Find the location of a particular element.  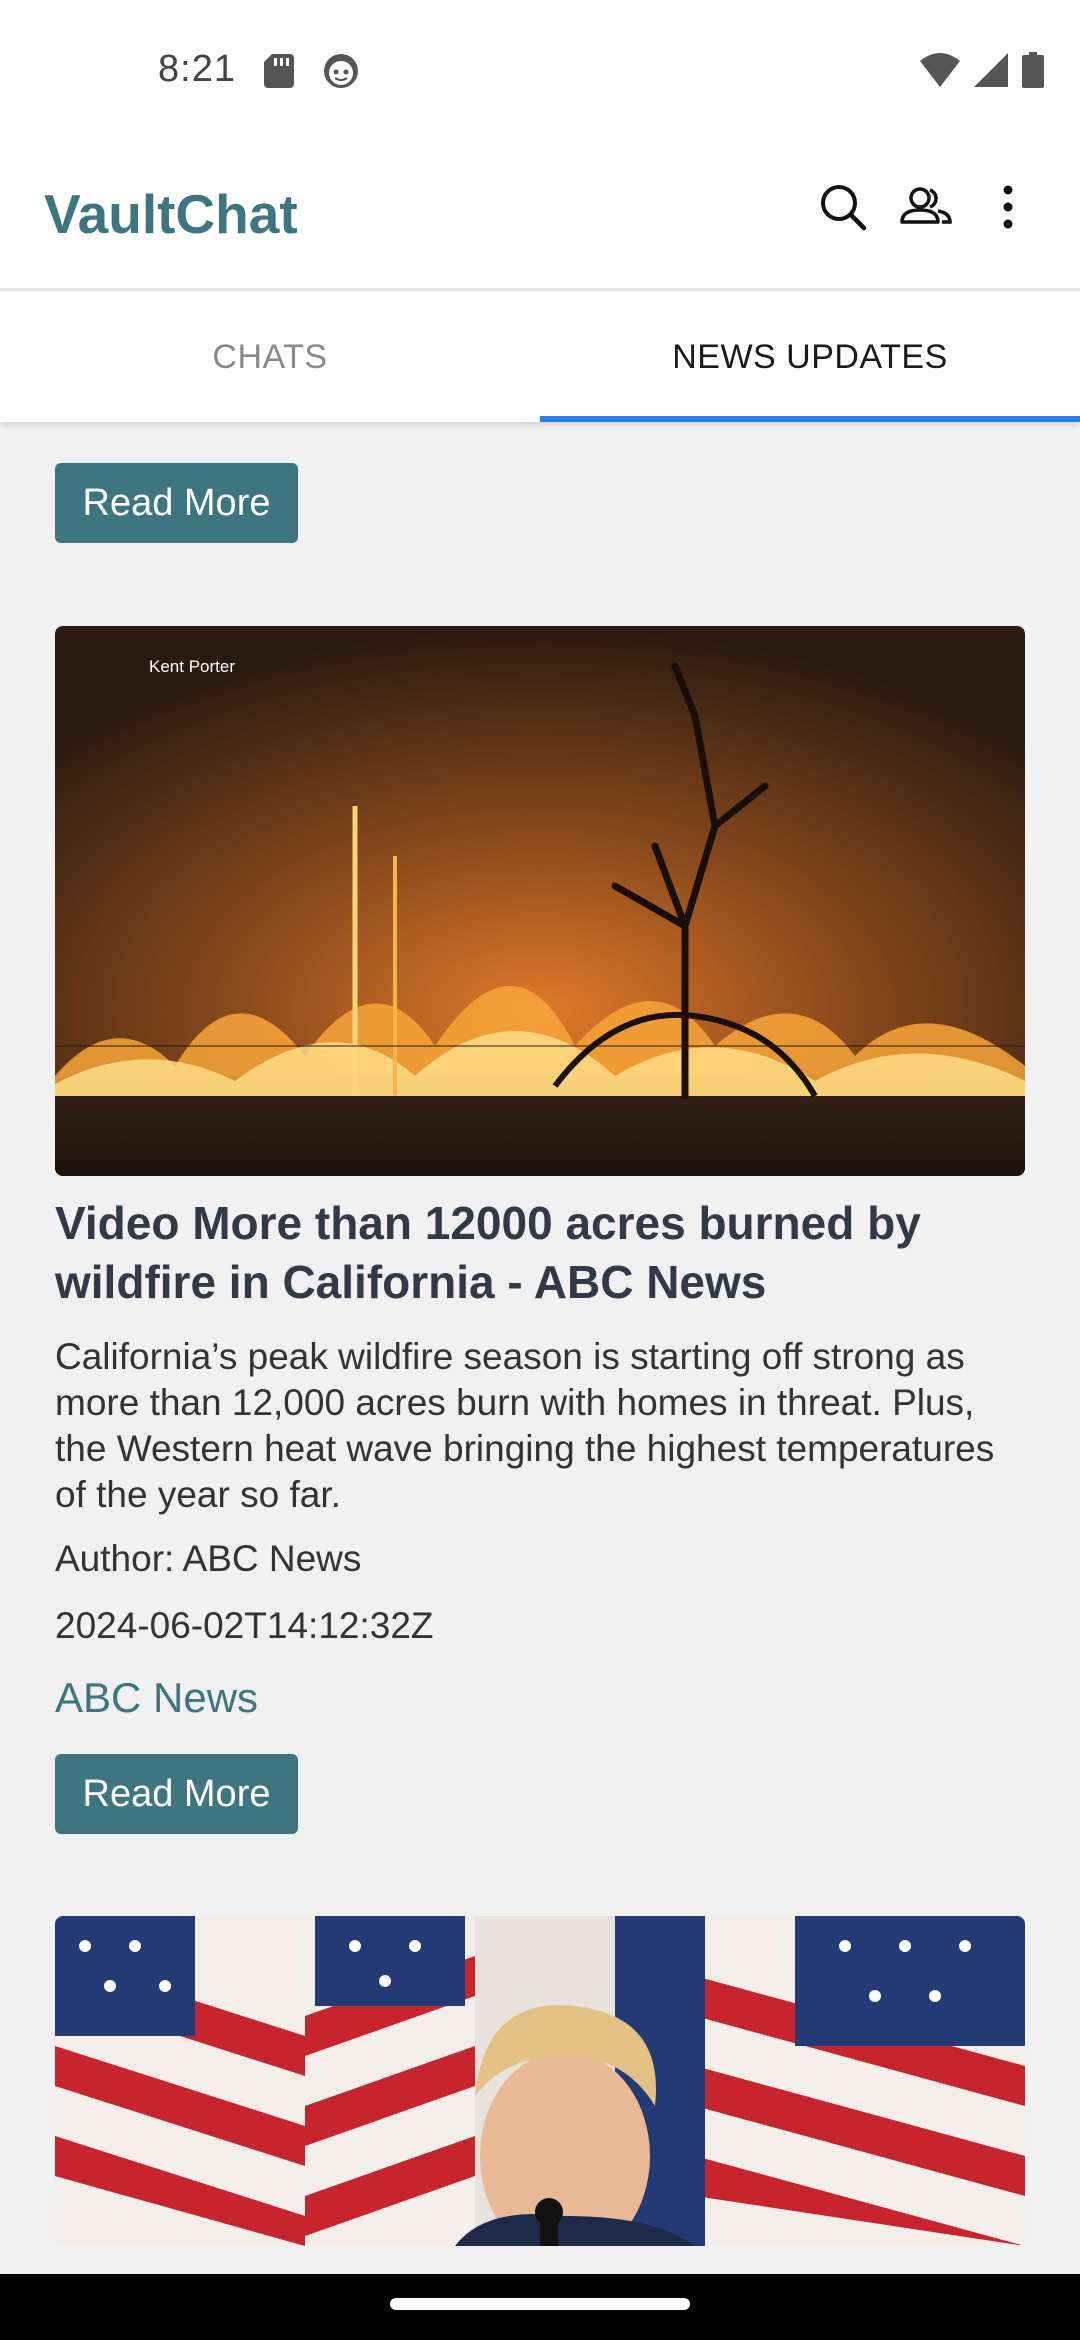

tab-indicator is located at coordinates (810, 419).